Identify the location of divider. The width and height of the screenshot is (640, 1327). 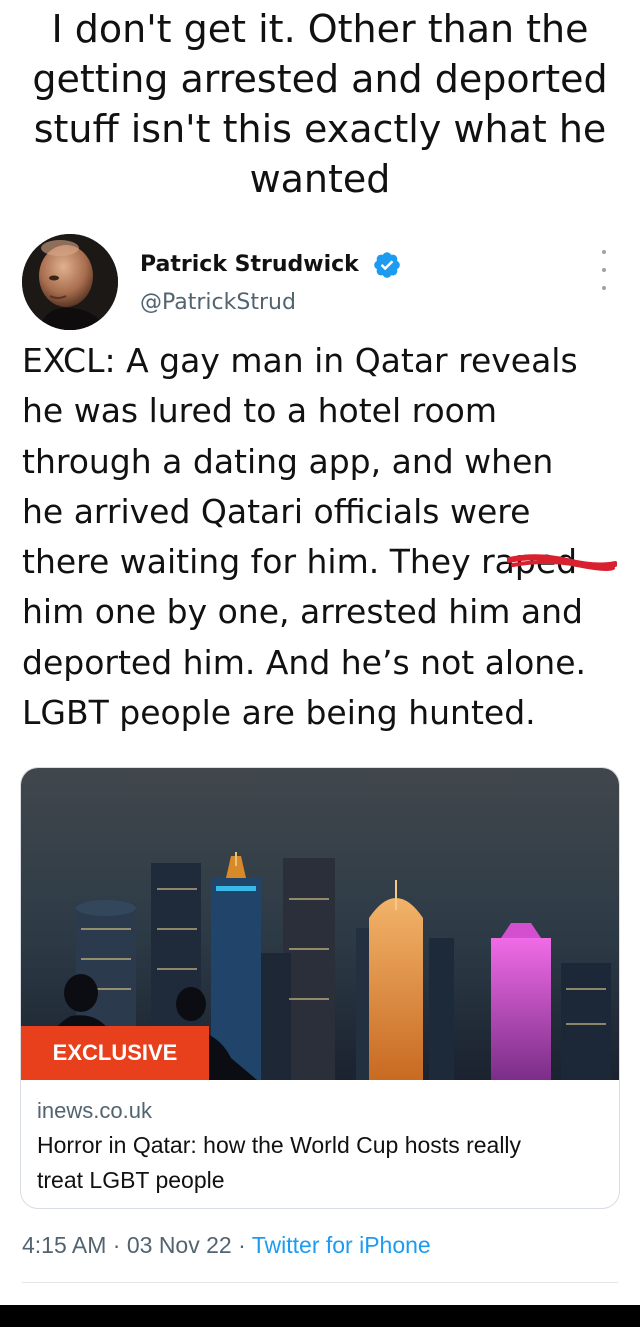
(320, 1282).